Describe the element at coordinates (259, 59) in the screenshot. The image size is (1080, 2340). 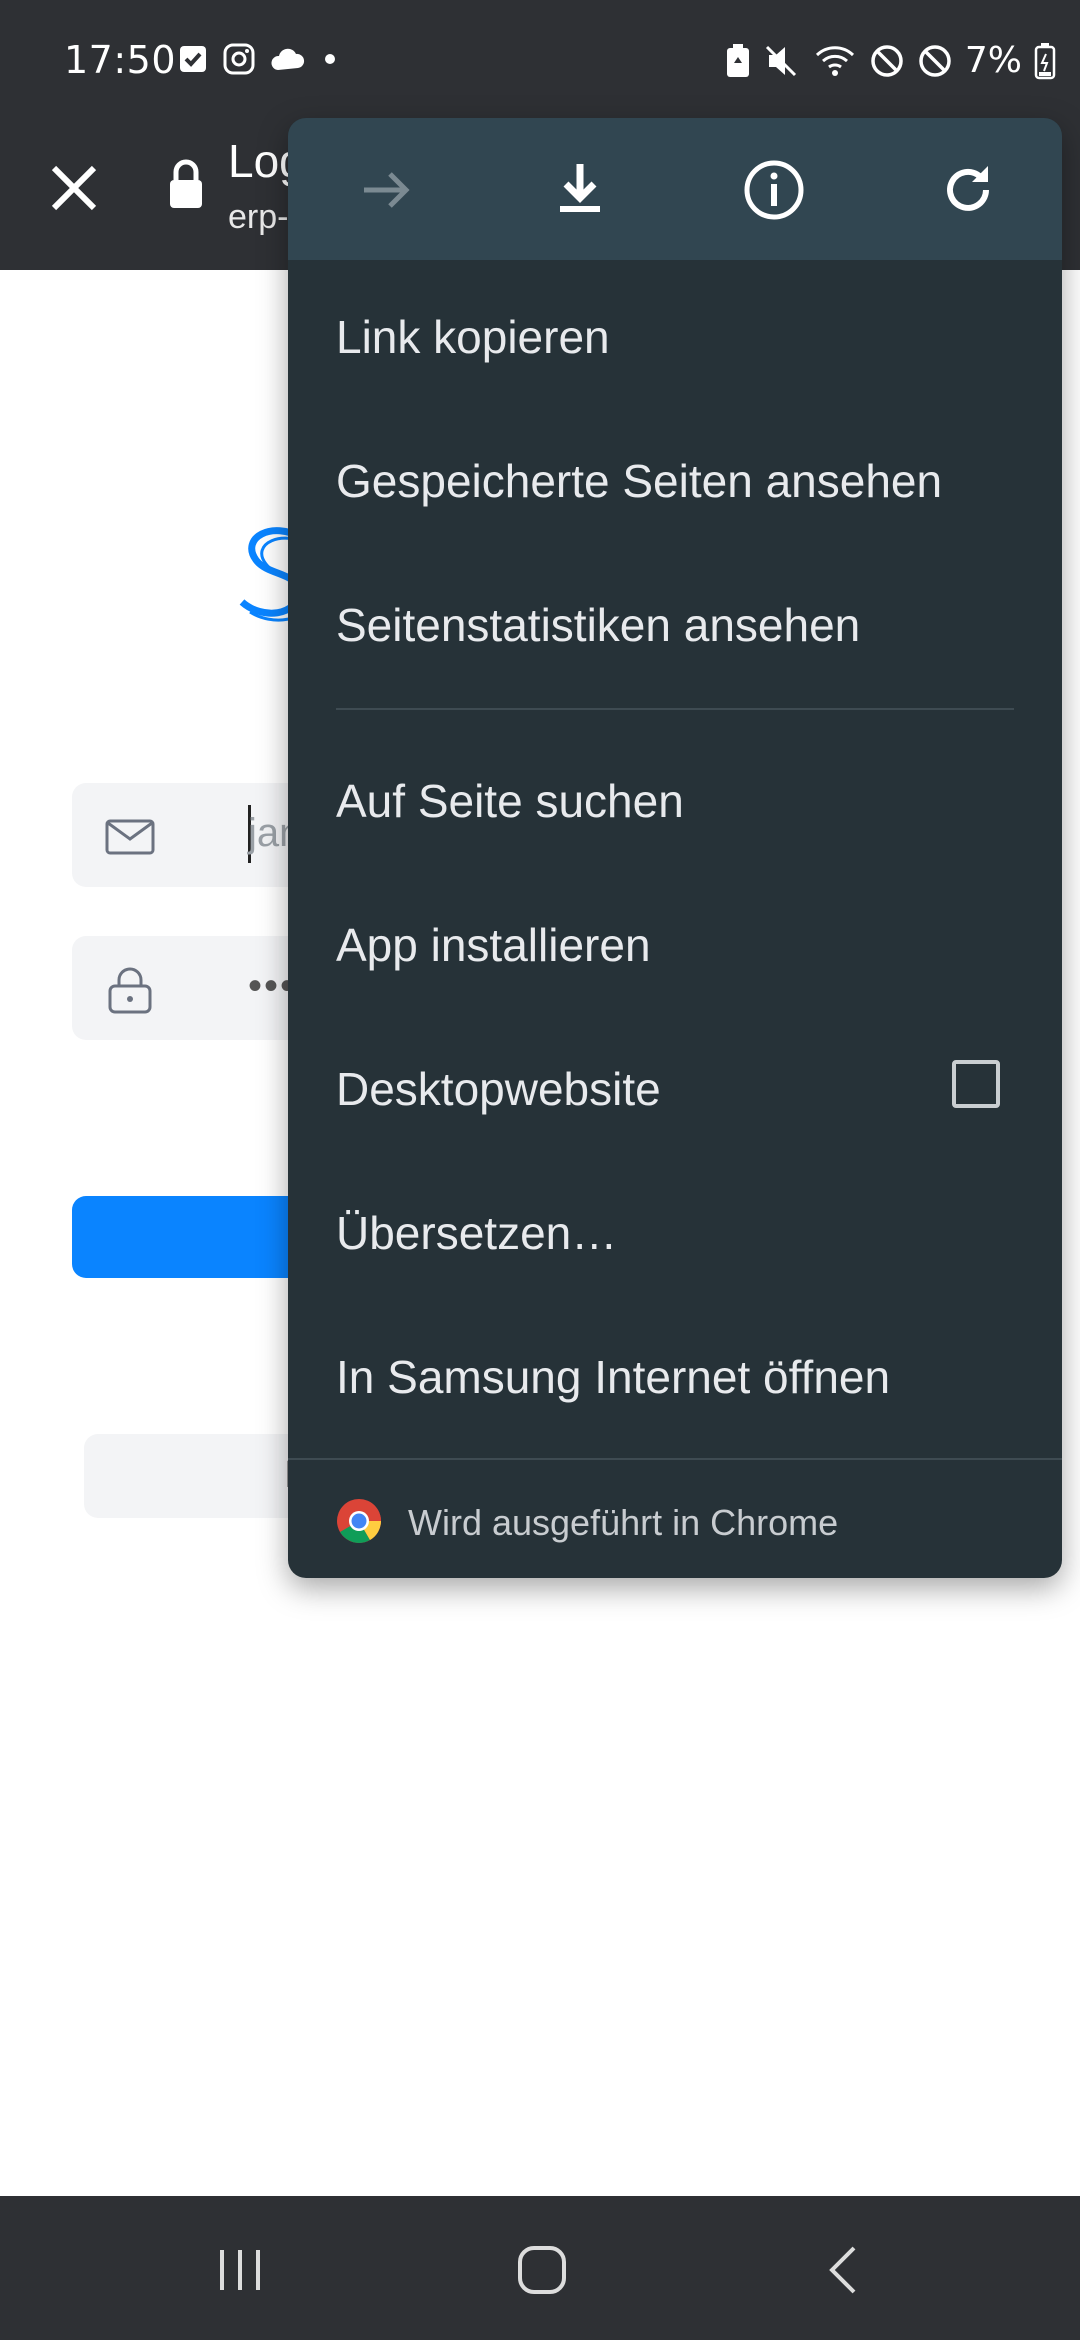
I see `notification-icons` at that location.